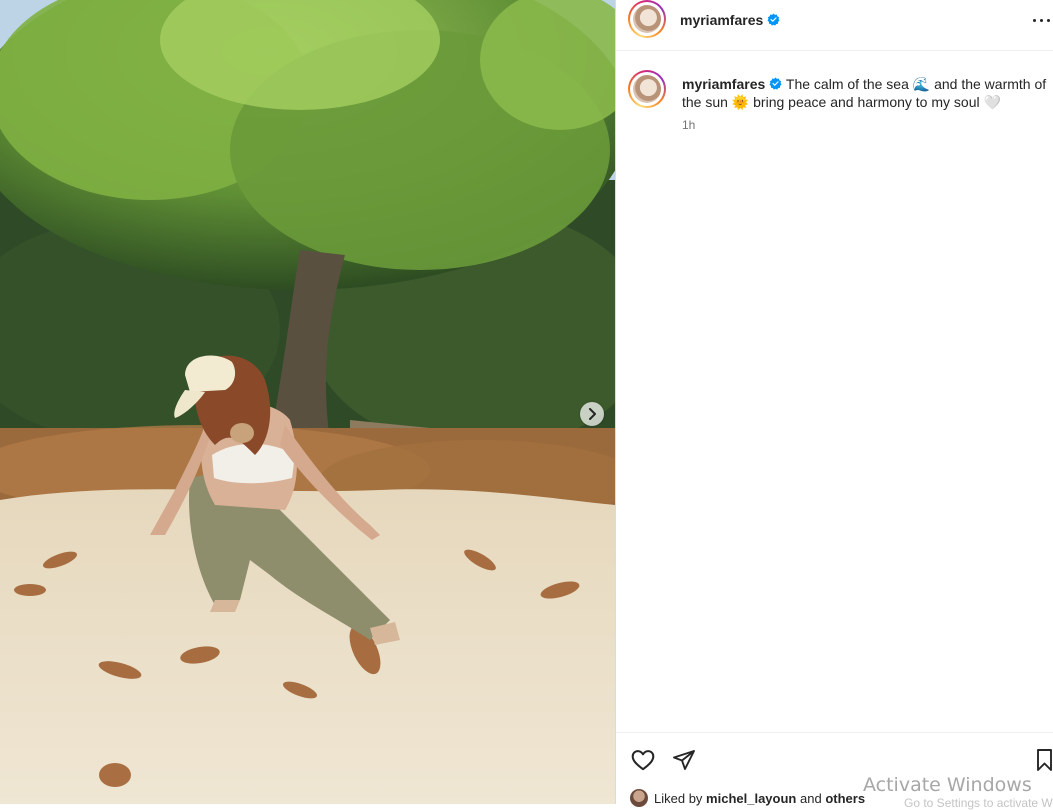 Image resolution: width=1053 pixels, height=810 pixels. I want to click on send-icon, so click(684, 760).